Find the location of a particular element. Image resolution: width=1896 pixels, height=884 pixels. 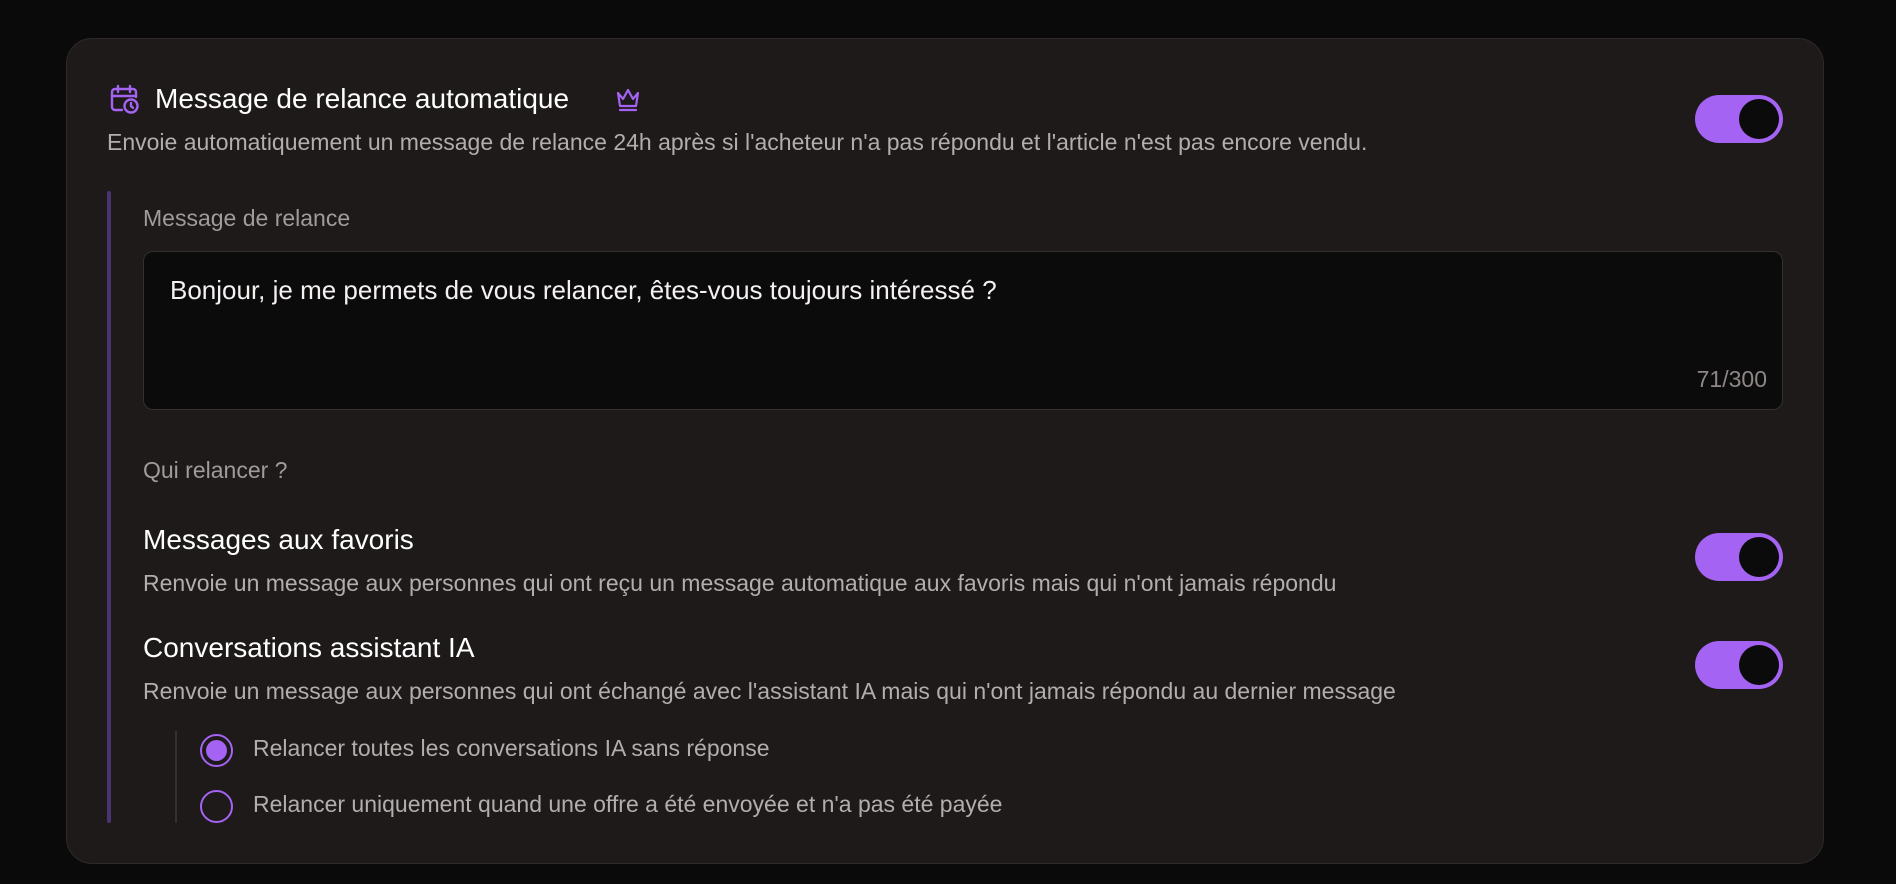

favorites-toggle is located at coordinates (1739, 557).